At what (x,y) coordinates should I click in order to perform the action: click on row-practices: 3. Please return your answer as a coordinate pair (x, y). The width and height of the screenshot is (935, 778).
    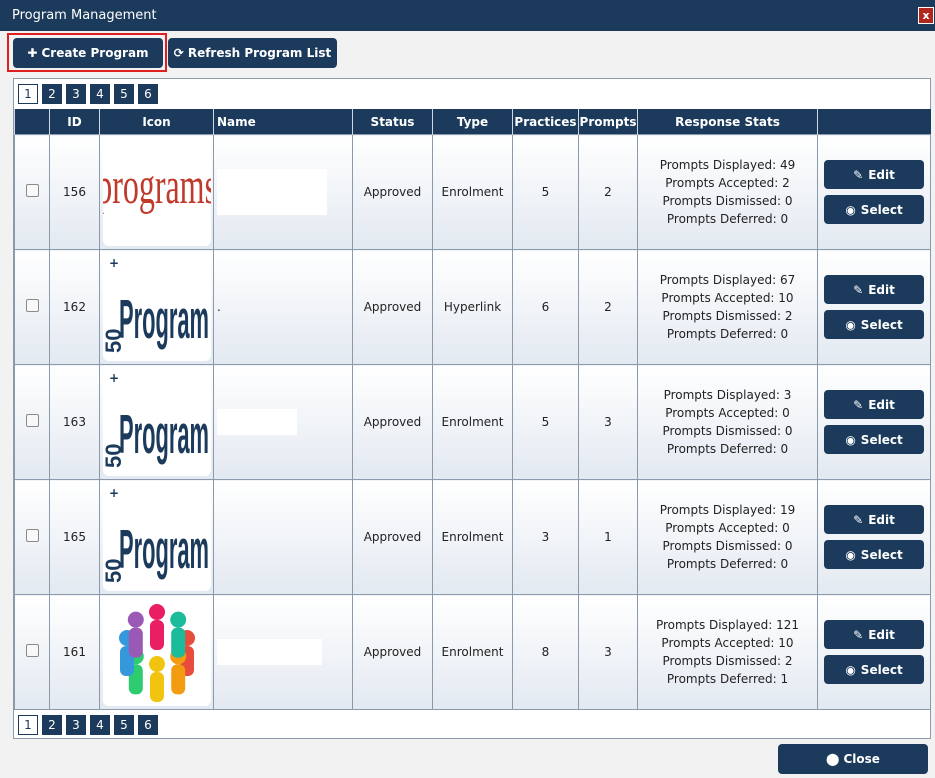
    Looking at the image, I should click on (545, 537).